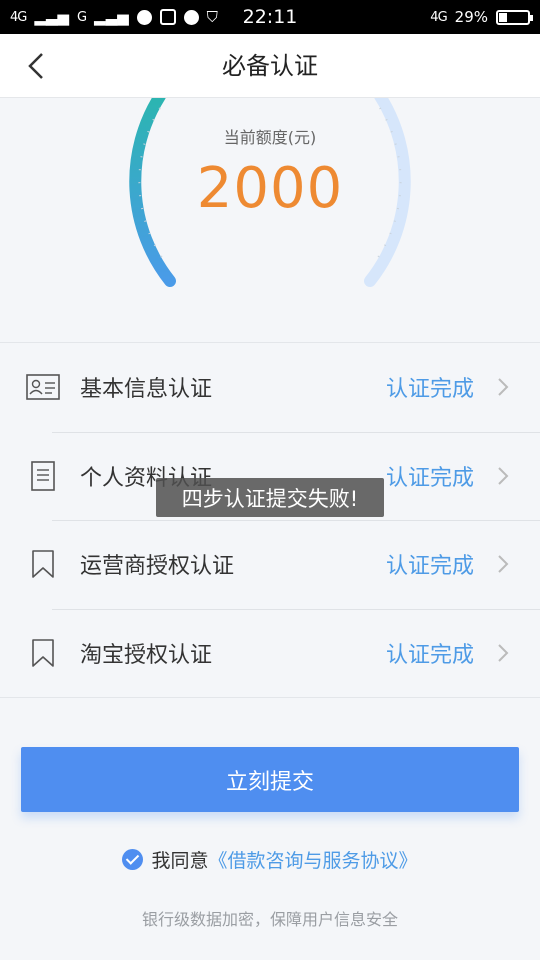 The width and height of the screenshot is (540, 960). Describe the element at coordinates (438, 17) in the screenshot. I see `network-type: 4G` at that location.